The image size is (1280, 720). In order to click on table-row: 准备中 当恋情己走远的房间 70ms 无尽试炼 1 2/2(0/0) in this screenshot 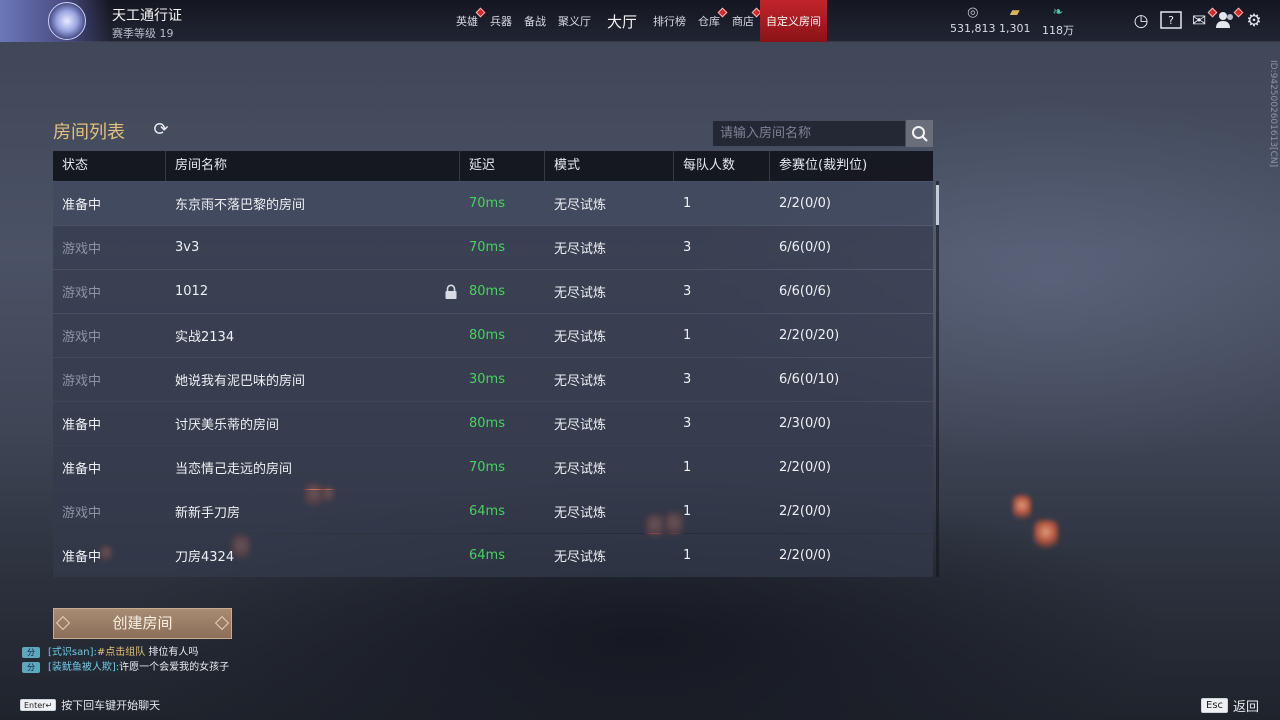, I will do `click(493, 467)`.